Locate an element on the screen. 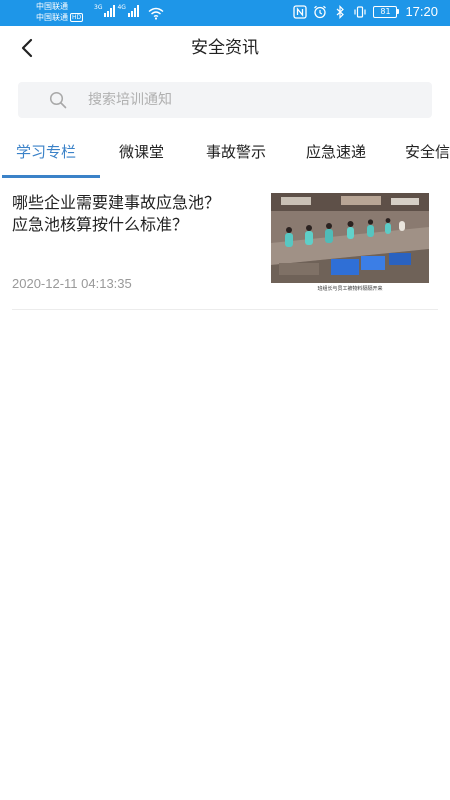 This screenshot has height=800, width=450. carrier-name-secondary: 中国联通 HD is located at coordinates (60, 18).